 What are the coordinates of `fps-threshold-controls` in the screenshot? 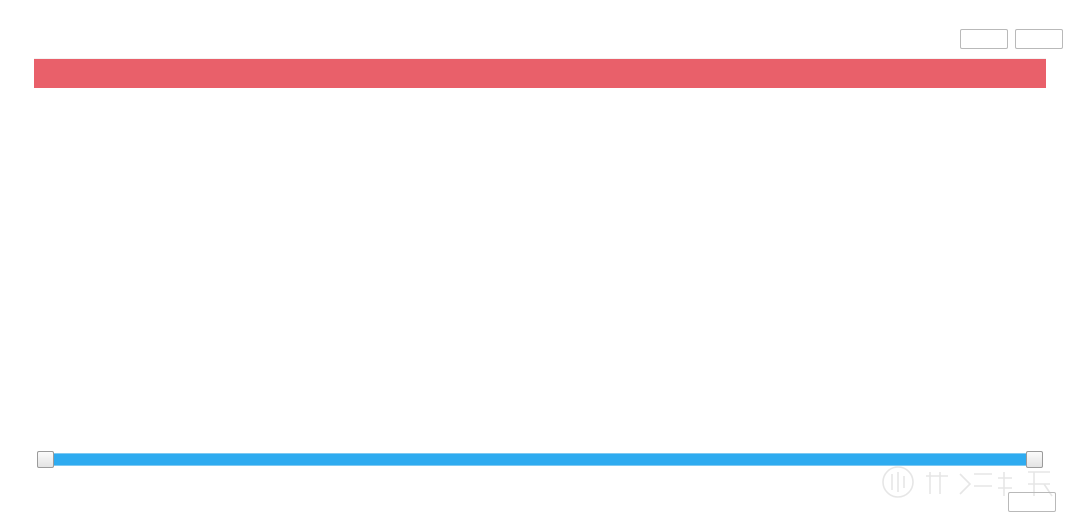 It's located at (1011, 39).